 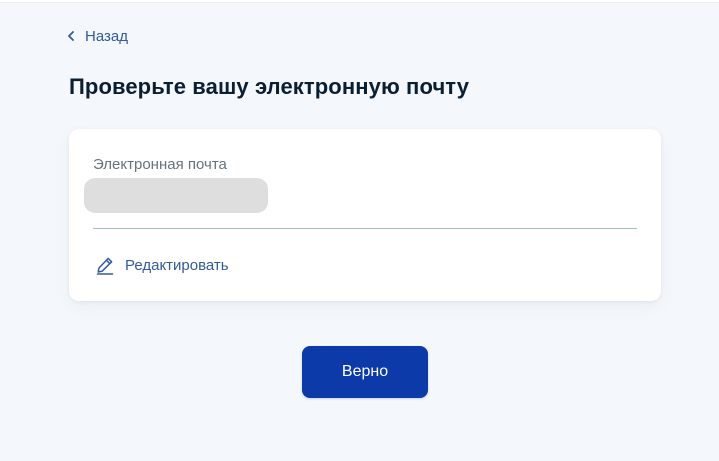 What do you see at coordinates (365, 372) in the screenshot?
I see `confirm-button: Верно` at bounding box center [365, 372].